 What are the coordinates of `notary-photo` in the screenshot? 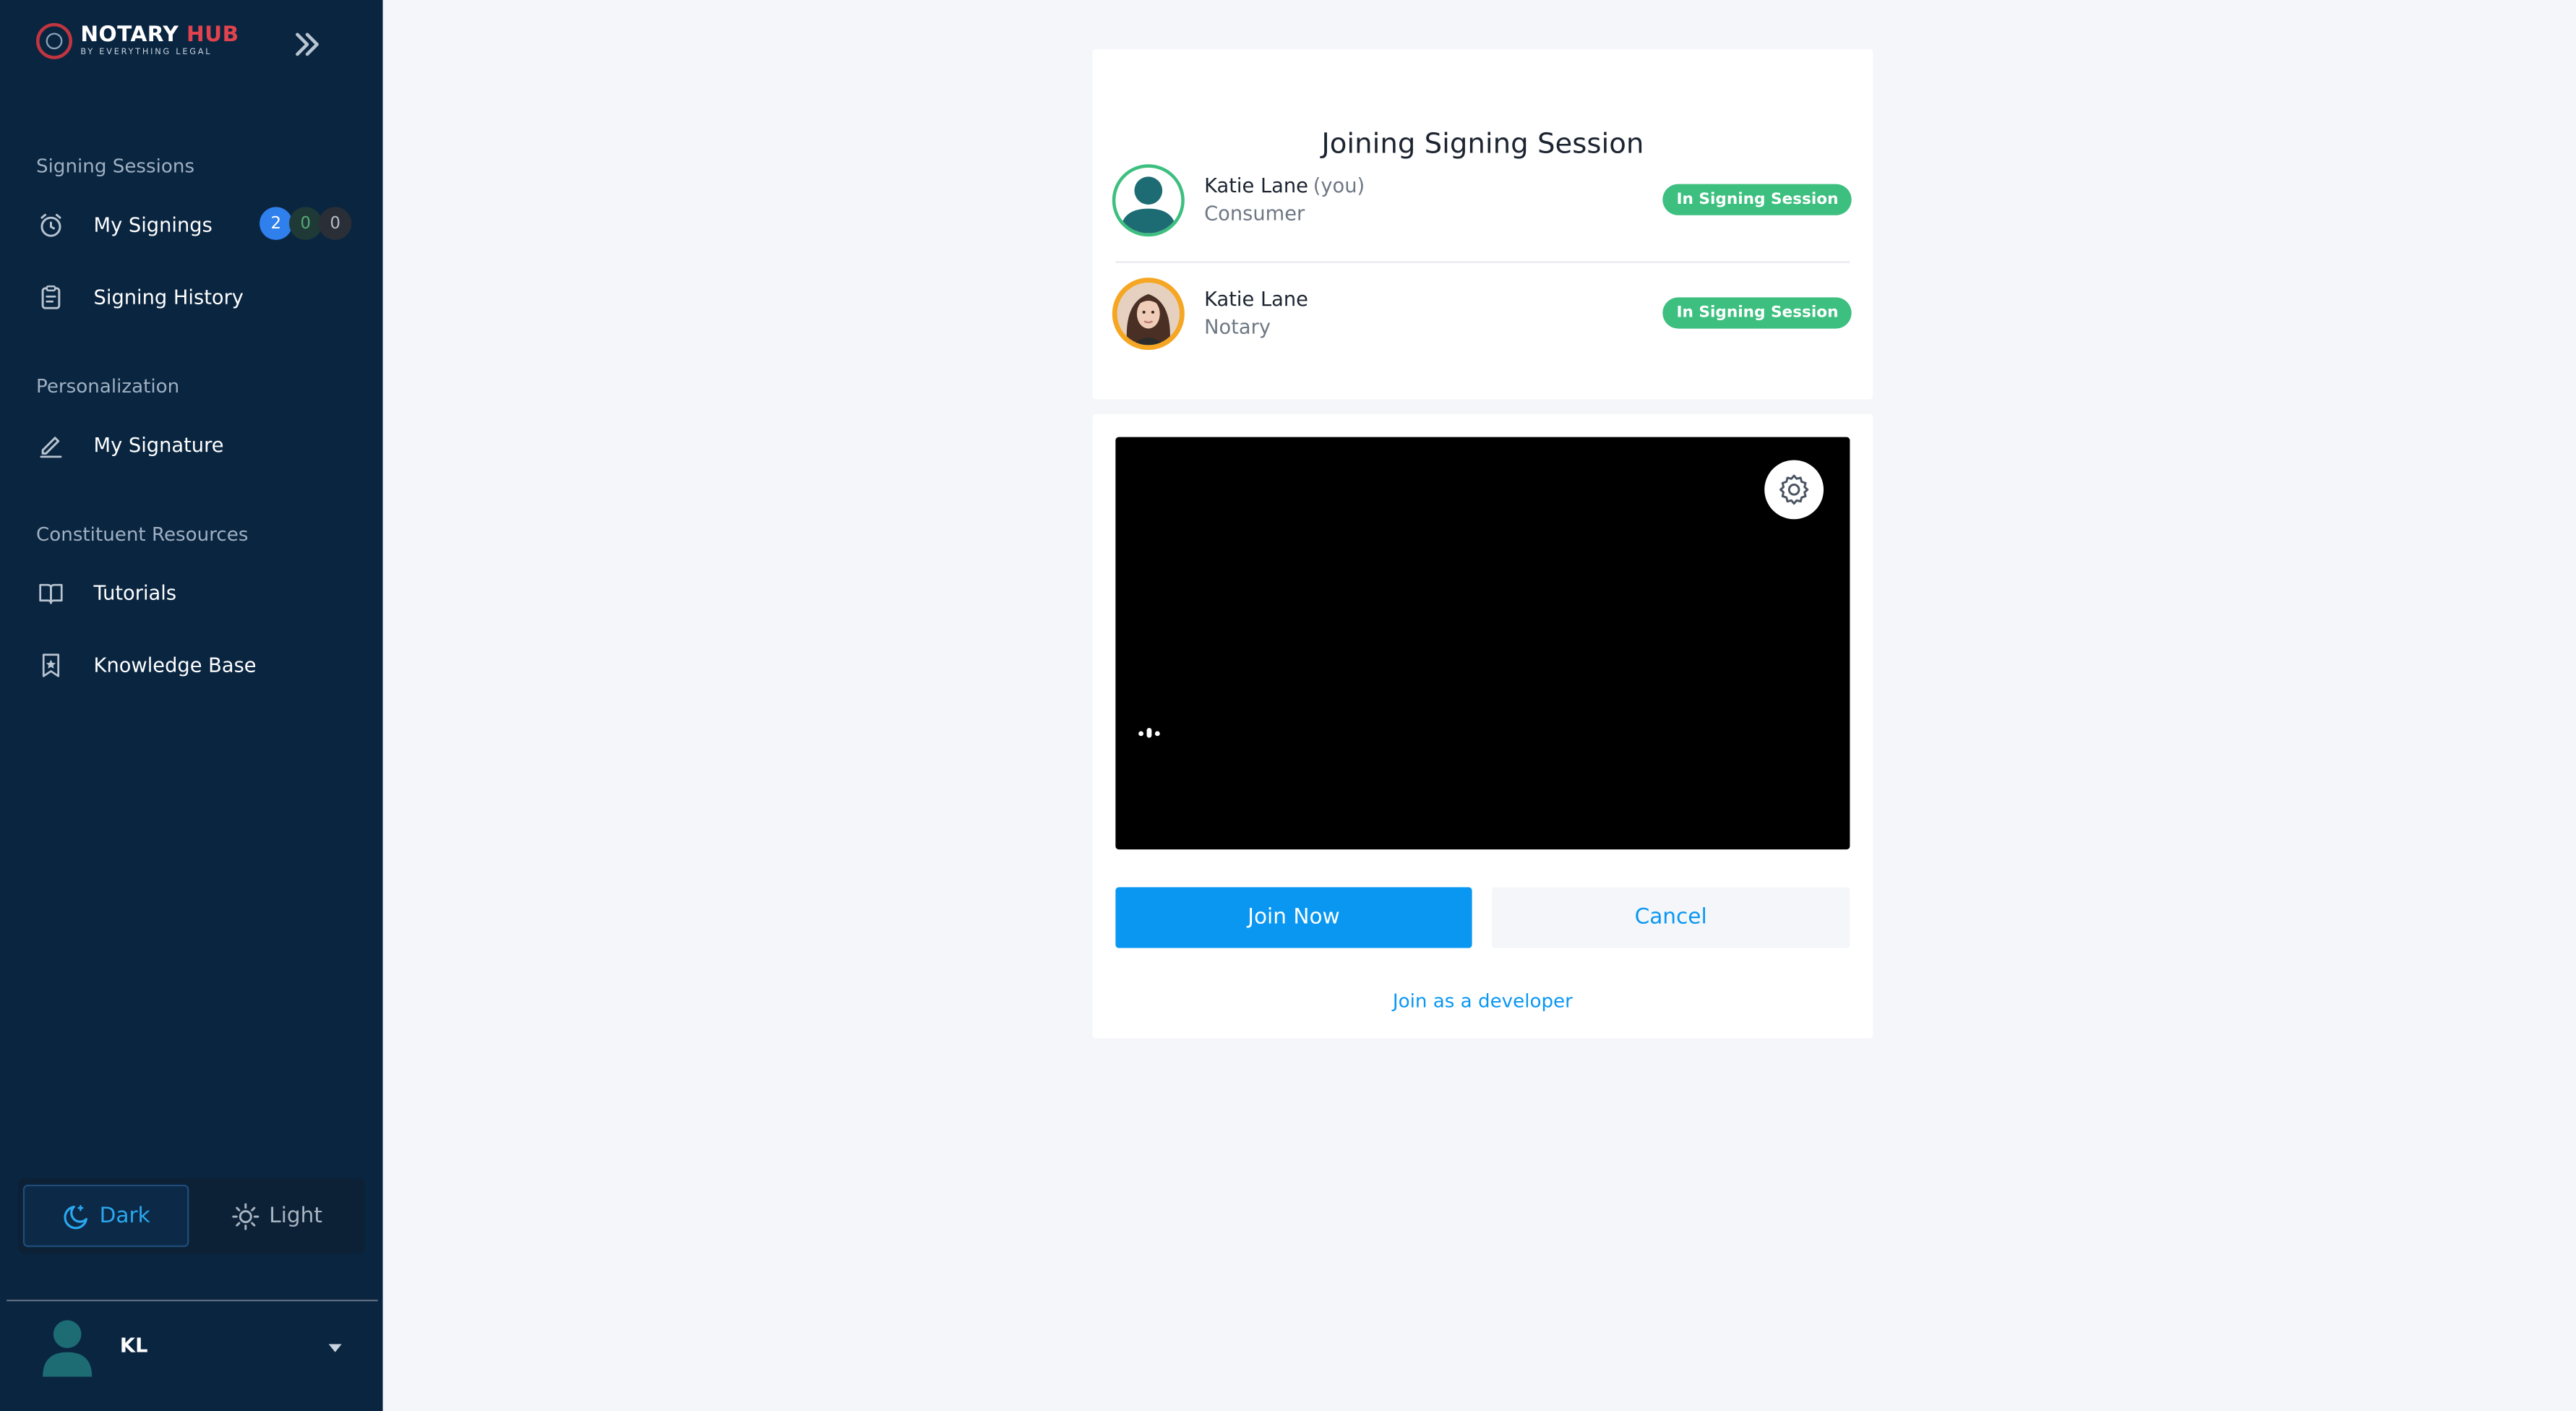 It's located at (1148, 314).